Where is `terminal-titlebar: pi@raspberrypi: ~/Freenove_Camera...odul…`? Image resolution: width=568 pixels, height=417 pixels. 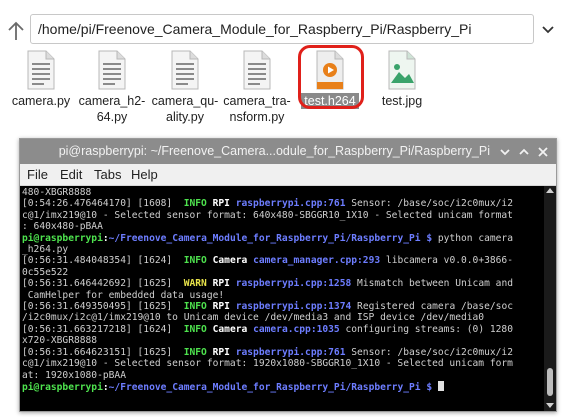
terminal-titlebar: pi@raspberrypi: ~/Freenove_Camera...odul… is located at coordinates (288, 151).